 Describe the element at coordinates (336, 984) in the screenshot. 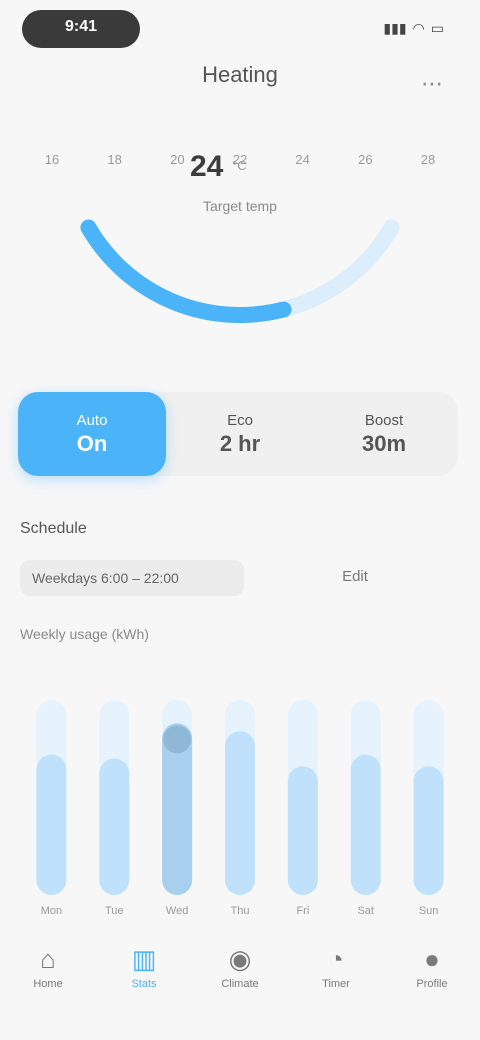

I see `nav-label: Timer` at that location.